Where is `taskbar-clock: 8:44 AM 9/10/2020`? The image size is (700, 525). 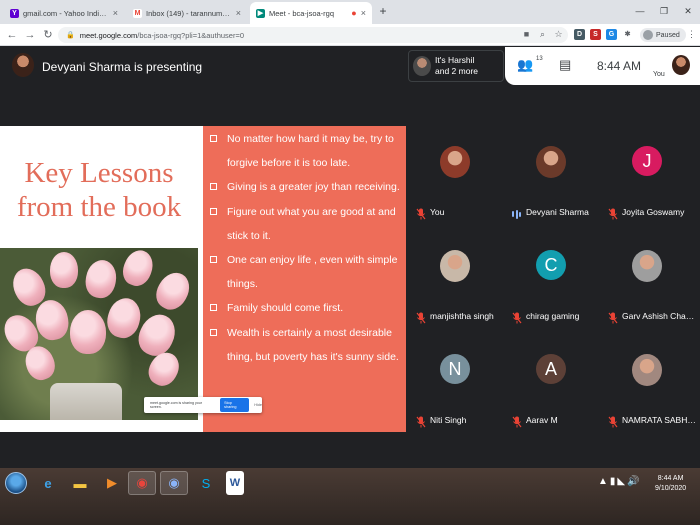
taskbar-clock: 8:44 AM 9/10/2020 is located at coordinates (670, 484).